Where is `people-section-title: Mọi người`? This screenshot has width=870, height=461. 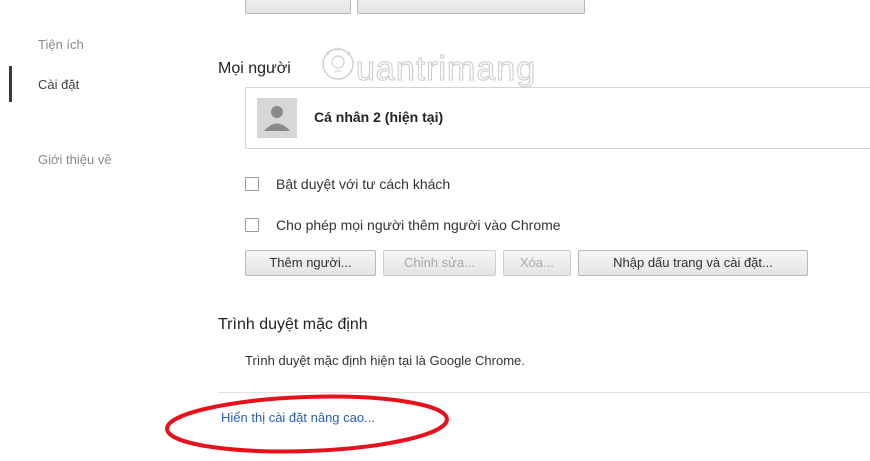 people-section-title: Mọi người is located at coordinates (254, 68).